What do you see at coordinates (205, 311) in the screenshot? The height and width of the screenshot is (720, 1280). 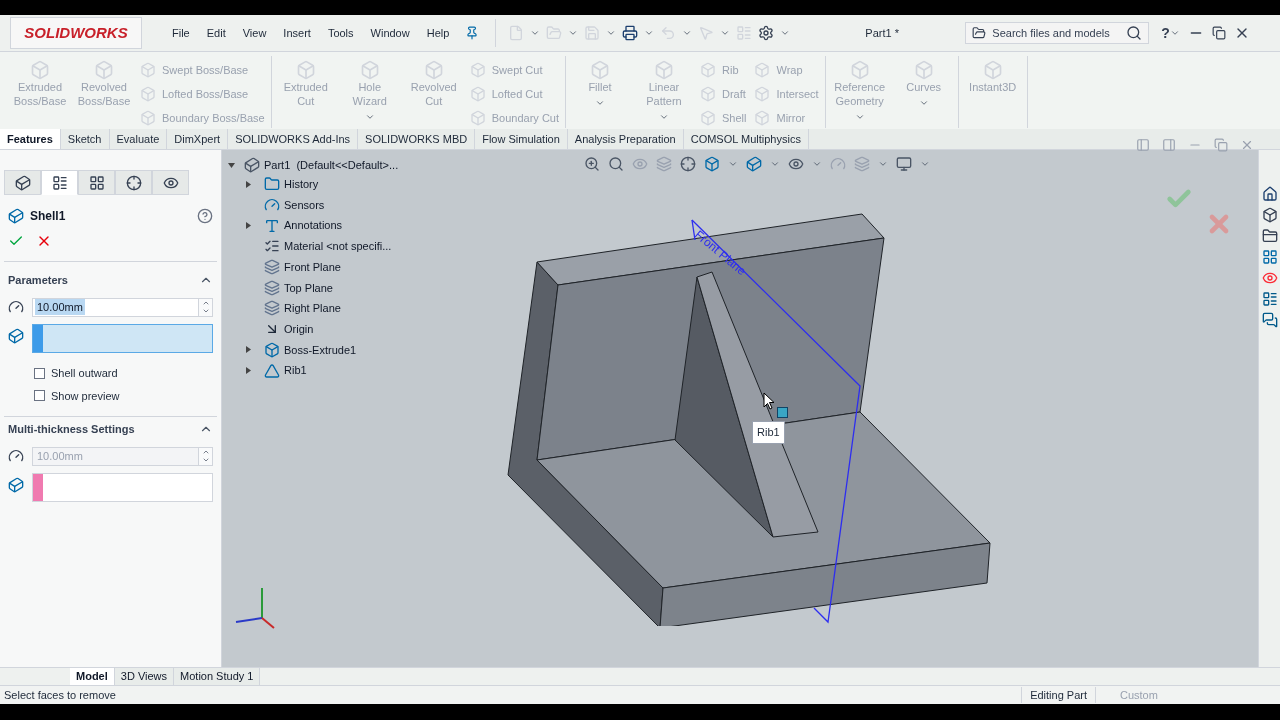 I see `spin-down-icon` at bounding box center [205, 311].